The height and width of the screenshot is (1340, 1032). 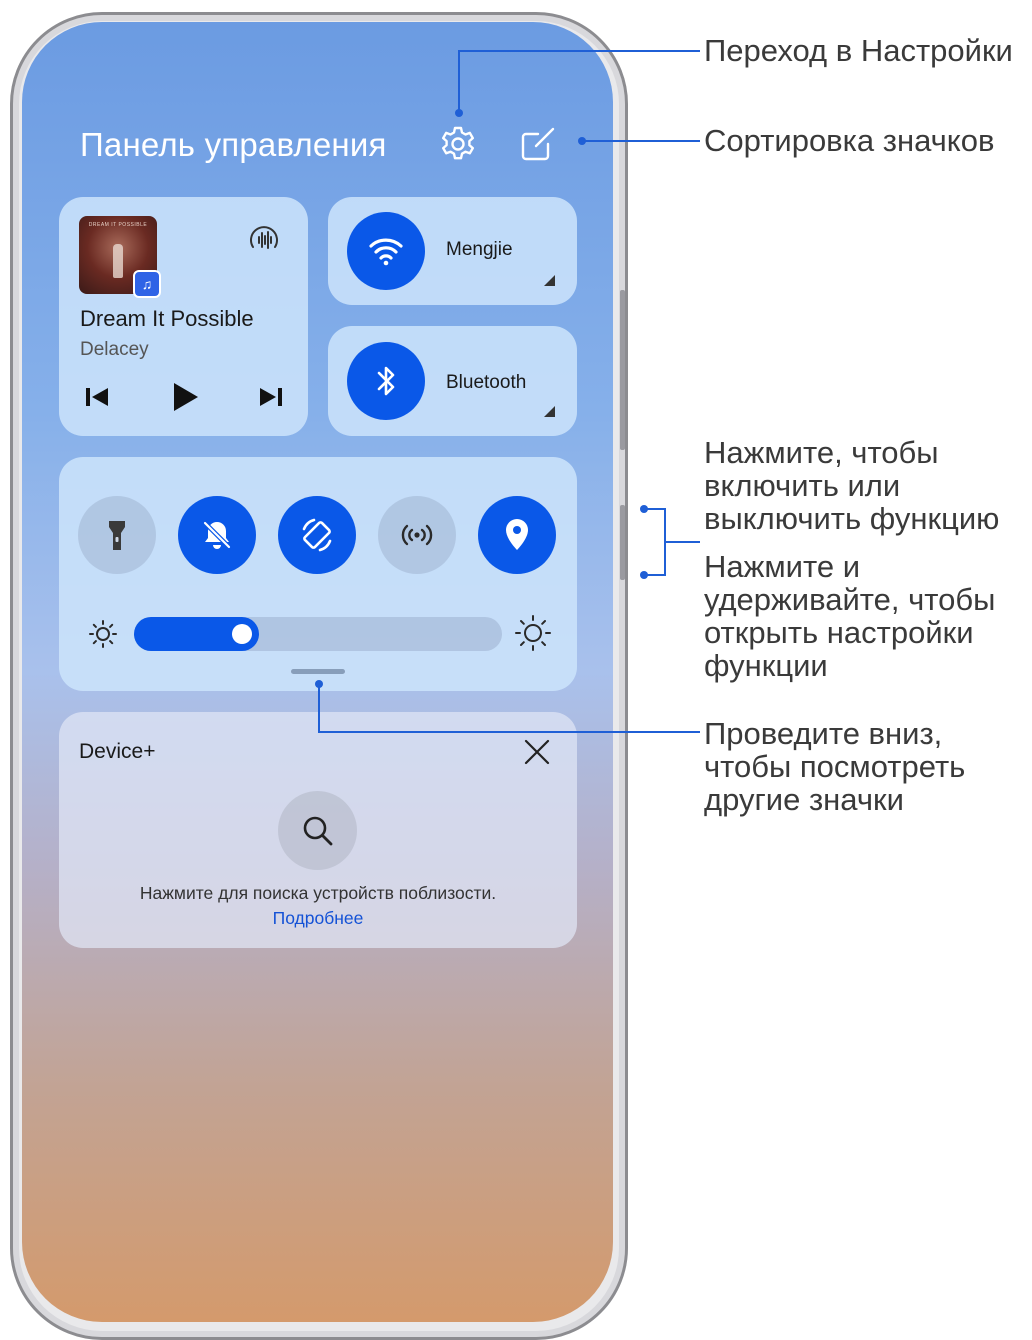 What do you see at coordinates (849, 140) in the screenshot?
I see `sort-annotation-text: Сортировка значков` at bounding box center [849, 140].